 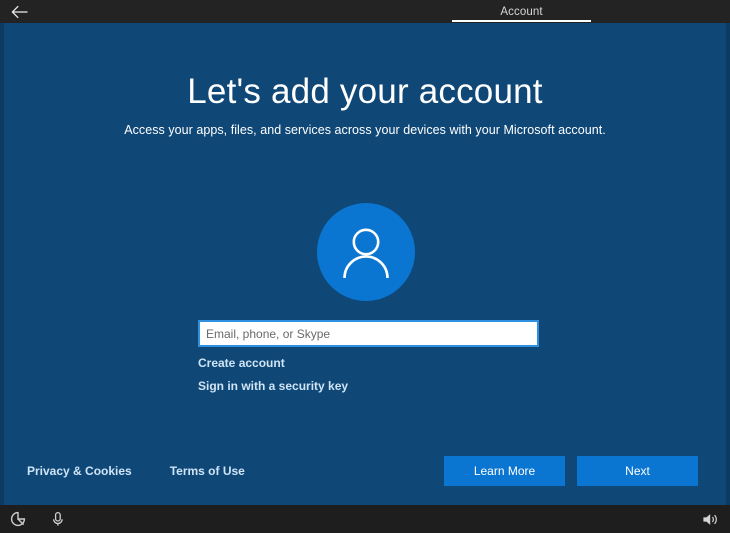 I want to click on tab-active-underline, so click(x=521, y=21).